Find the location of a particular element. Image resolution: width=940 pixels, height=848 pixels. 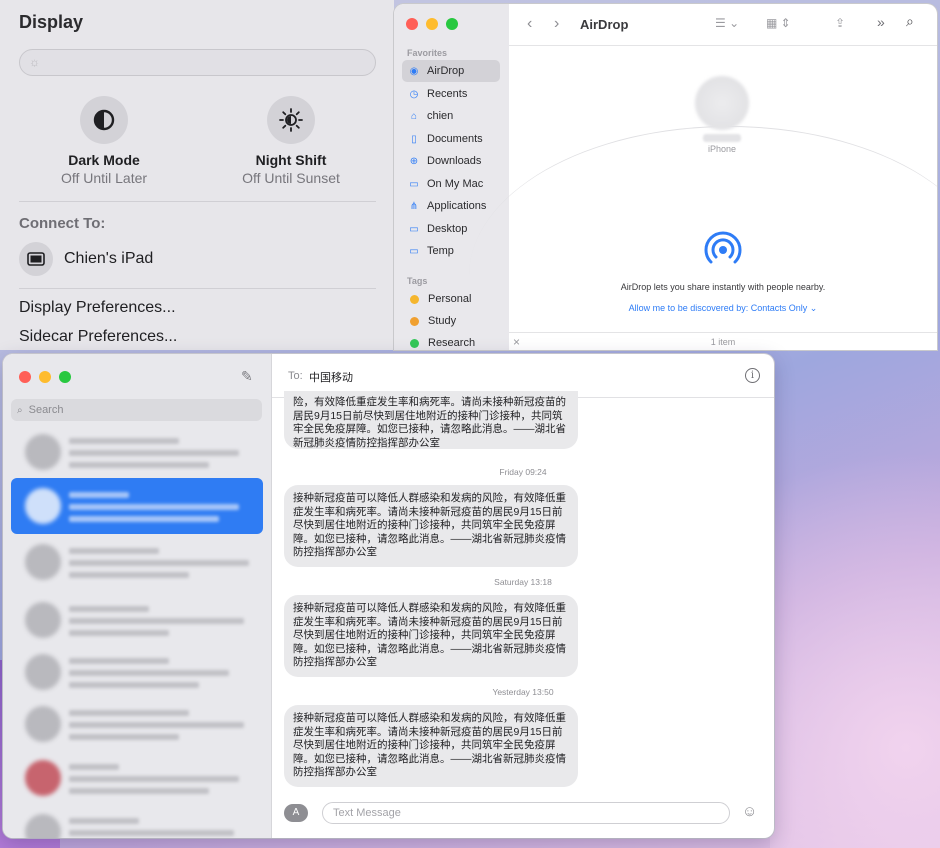

sidebar-item-label: Desktop is located at coordinates (447, 229).